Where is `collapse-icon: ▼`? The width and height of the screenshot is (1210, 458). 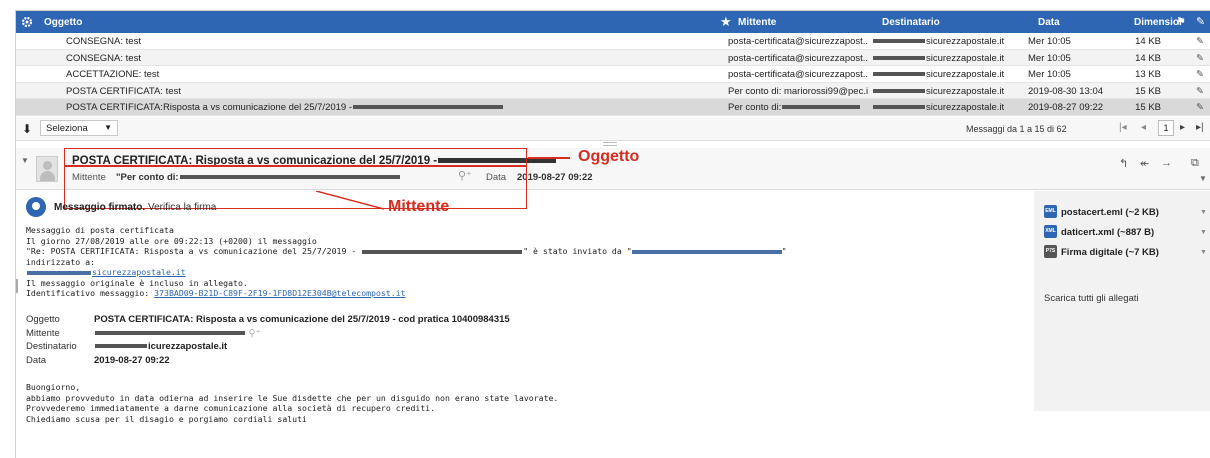 collapse-icon: ▼ is located at coordinates (25, 160).